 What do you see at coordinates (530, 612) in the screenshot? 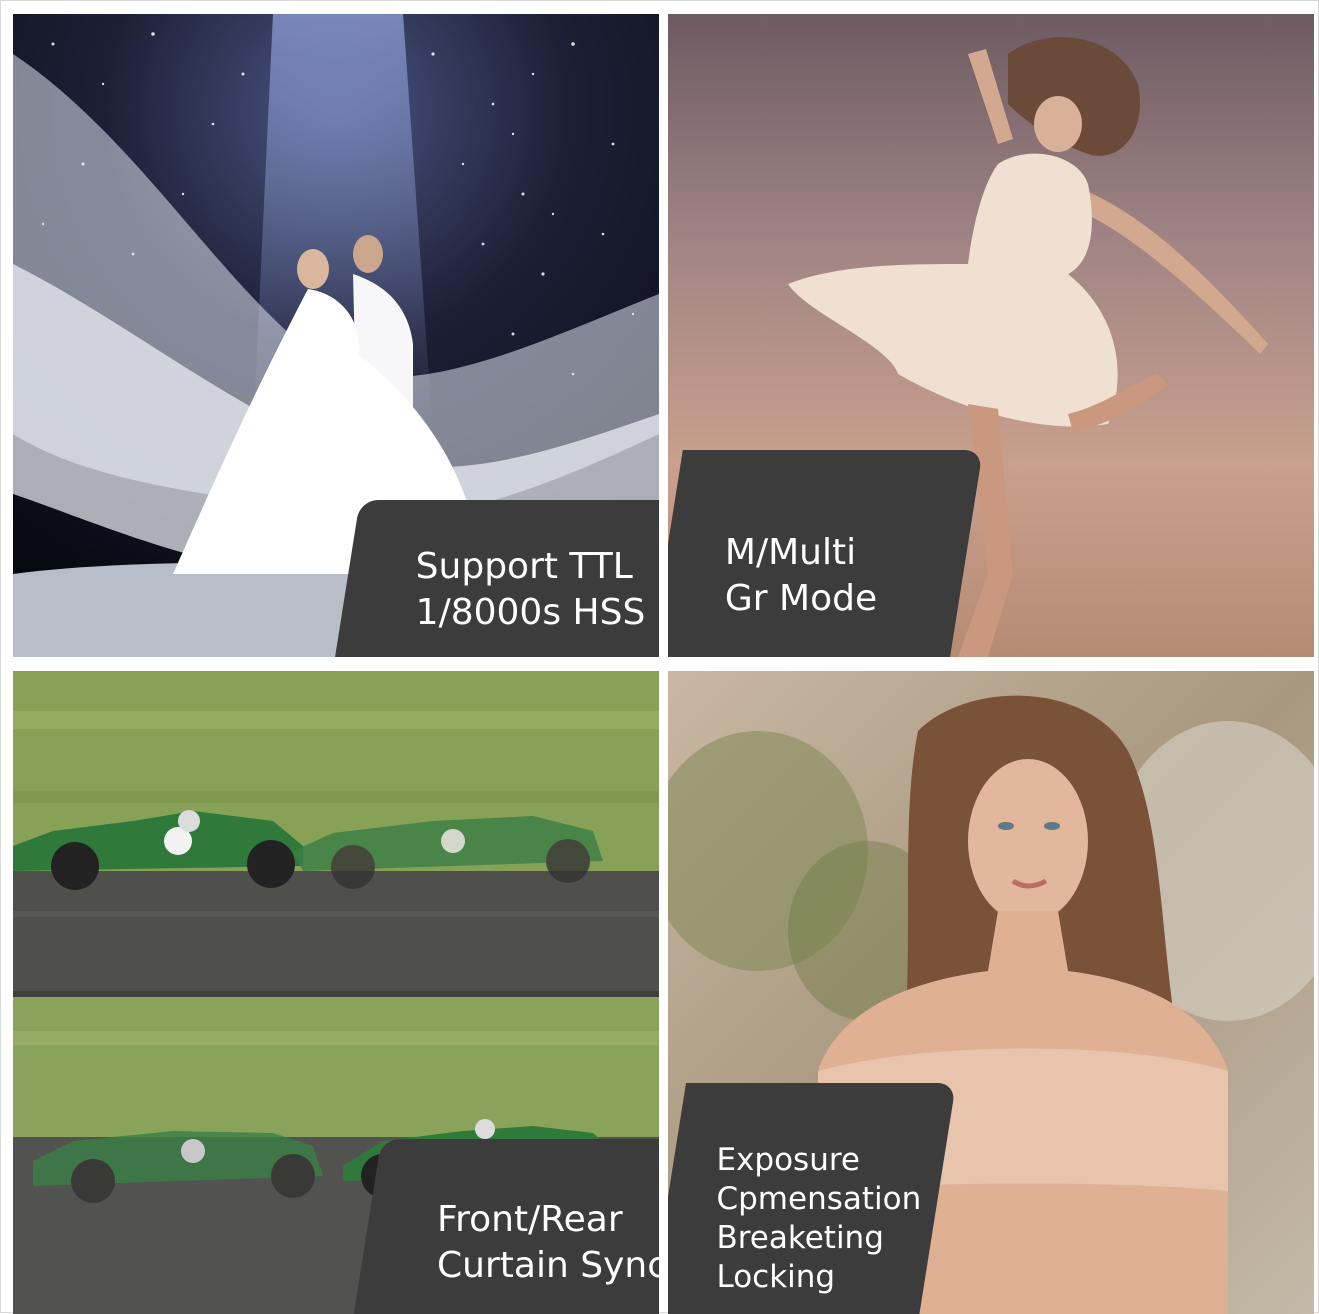
I see `caption-line: 1/8000s HSS` at bounding box center [530, 612].